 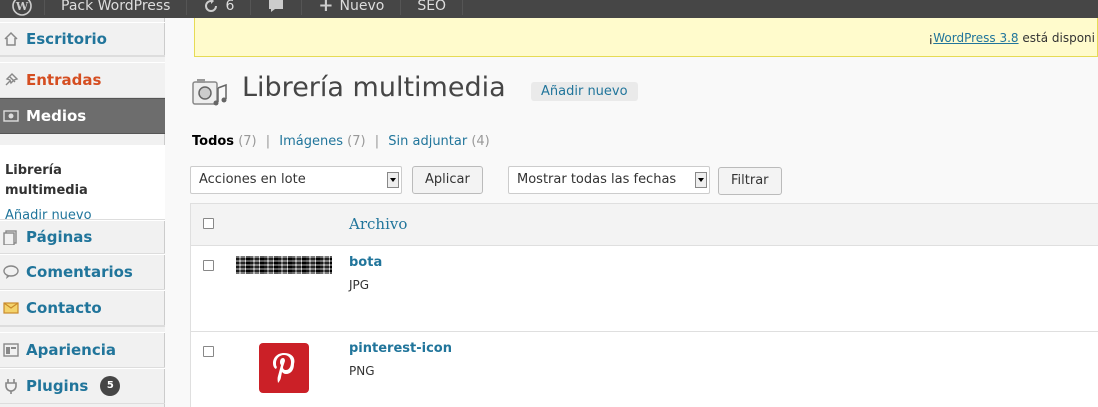 I want to click on filter-unattached: Sin adjuntar, so click(x=427, y=141).